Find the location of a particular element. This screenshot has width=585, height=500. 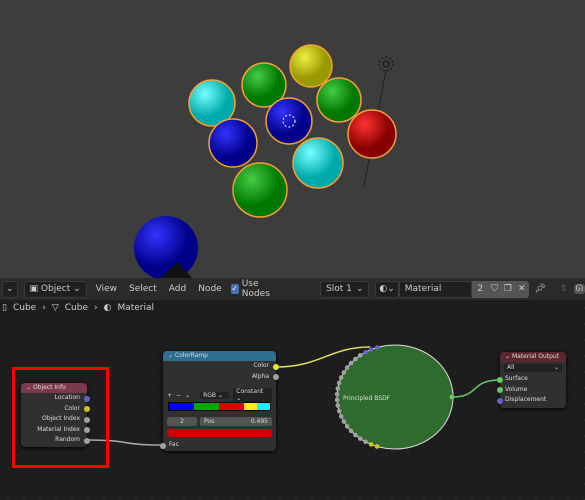

socket-volume: Volume is located at coordinates (531, 390).